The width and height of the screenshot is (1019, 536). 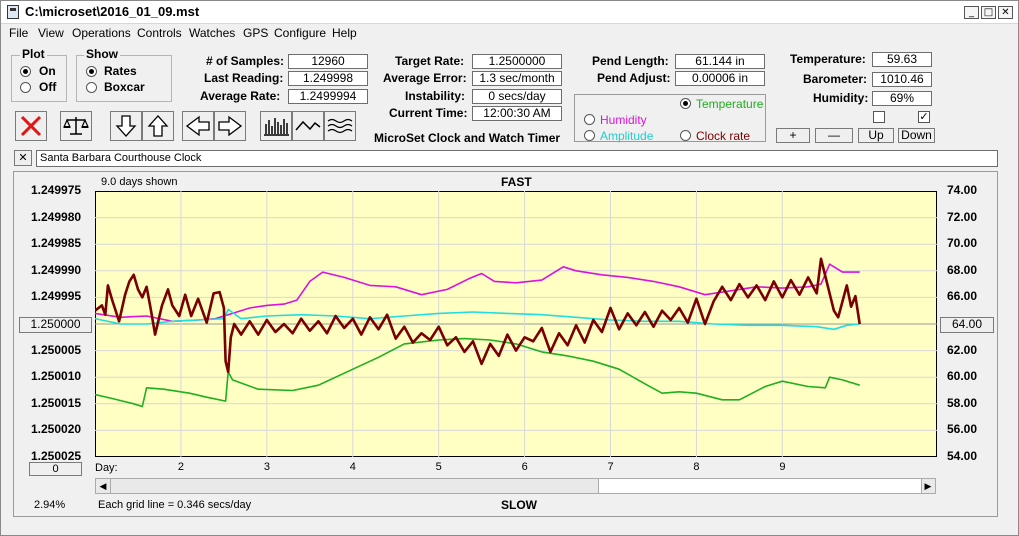 I want to click on scale-plus-button: +, so click(x=793, y=135).